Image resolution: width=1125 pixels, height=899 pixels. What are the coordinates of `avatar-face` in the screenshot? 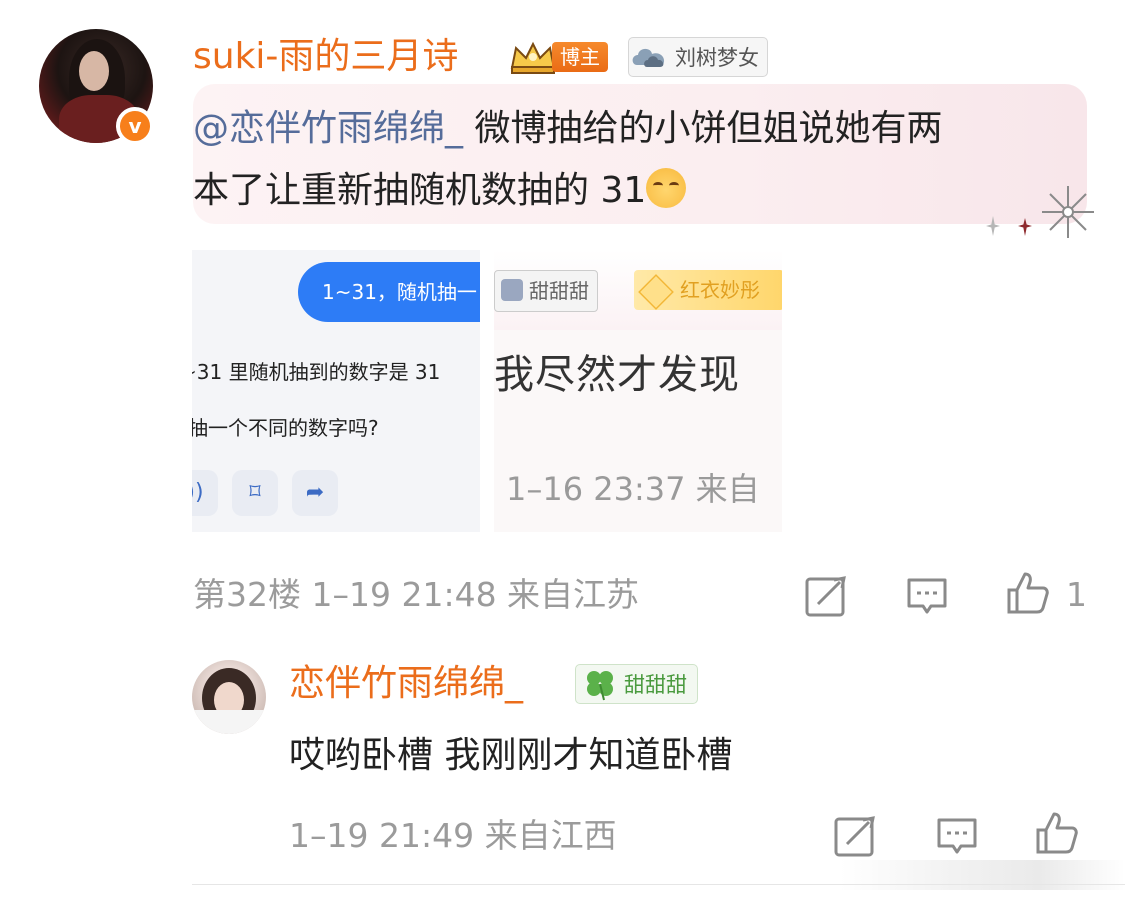 It's located at (94, 71).